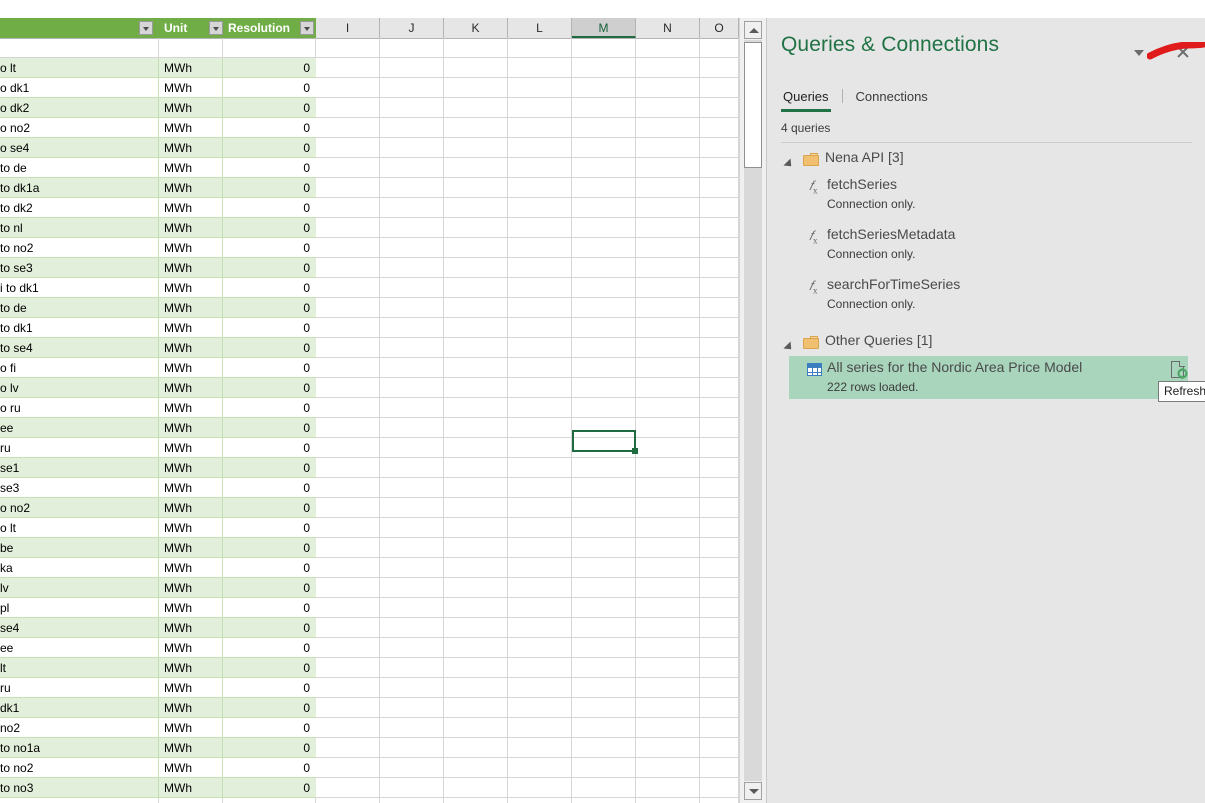 The height and width of the screenshot is (803, 1205). I want to click on cell-f: to no3, so click(79, 788).